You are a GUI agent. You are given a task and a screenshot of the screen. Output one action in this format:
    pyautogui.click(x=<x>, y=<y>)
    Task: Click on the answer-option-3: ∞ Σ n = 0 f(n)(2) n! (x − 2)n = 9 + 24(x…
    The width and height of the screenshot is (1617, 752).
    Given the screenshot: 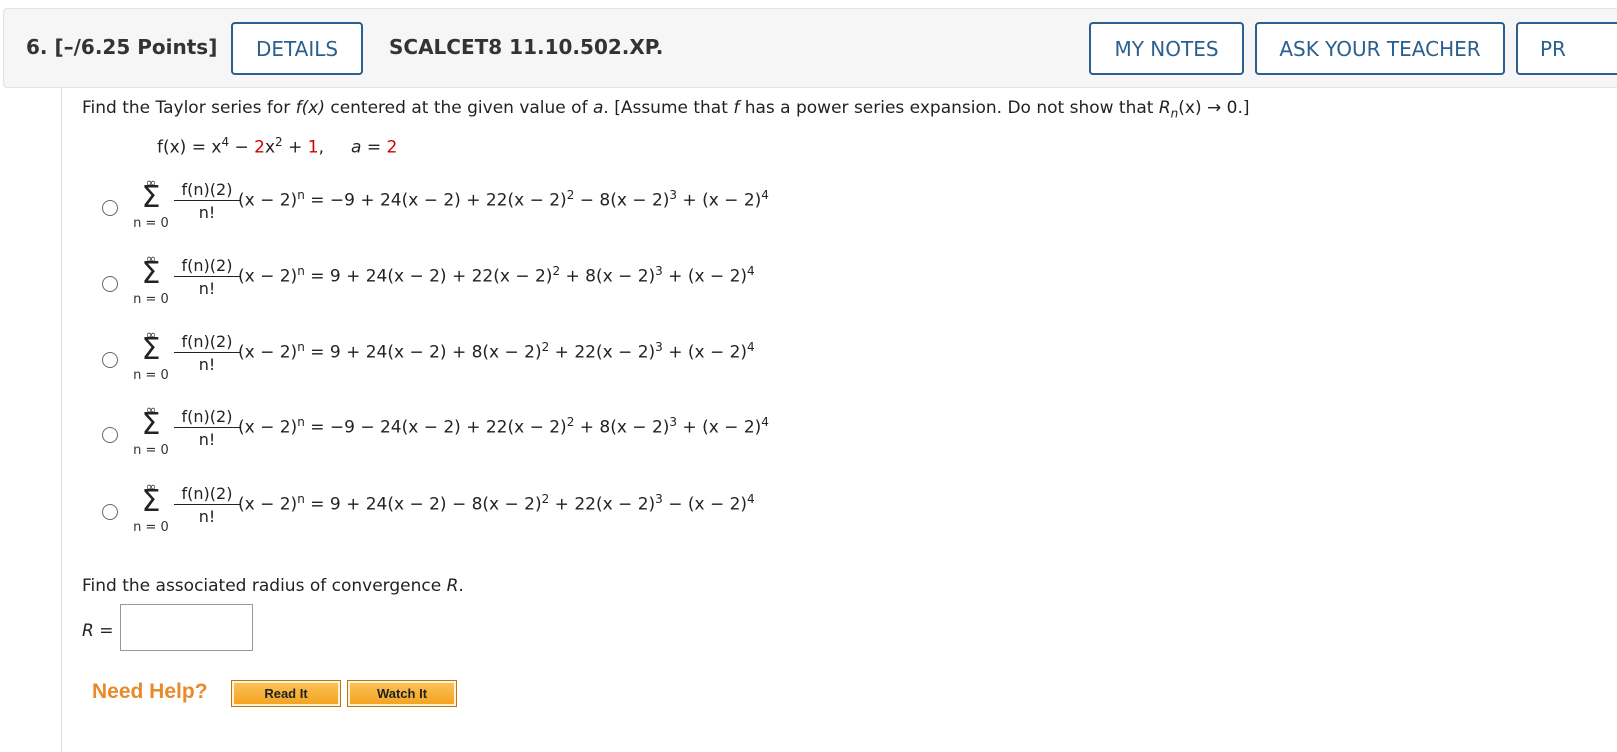 What is the action you would take?
    pyautogui.click(x=482, y=361)
    